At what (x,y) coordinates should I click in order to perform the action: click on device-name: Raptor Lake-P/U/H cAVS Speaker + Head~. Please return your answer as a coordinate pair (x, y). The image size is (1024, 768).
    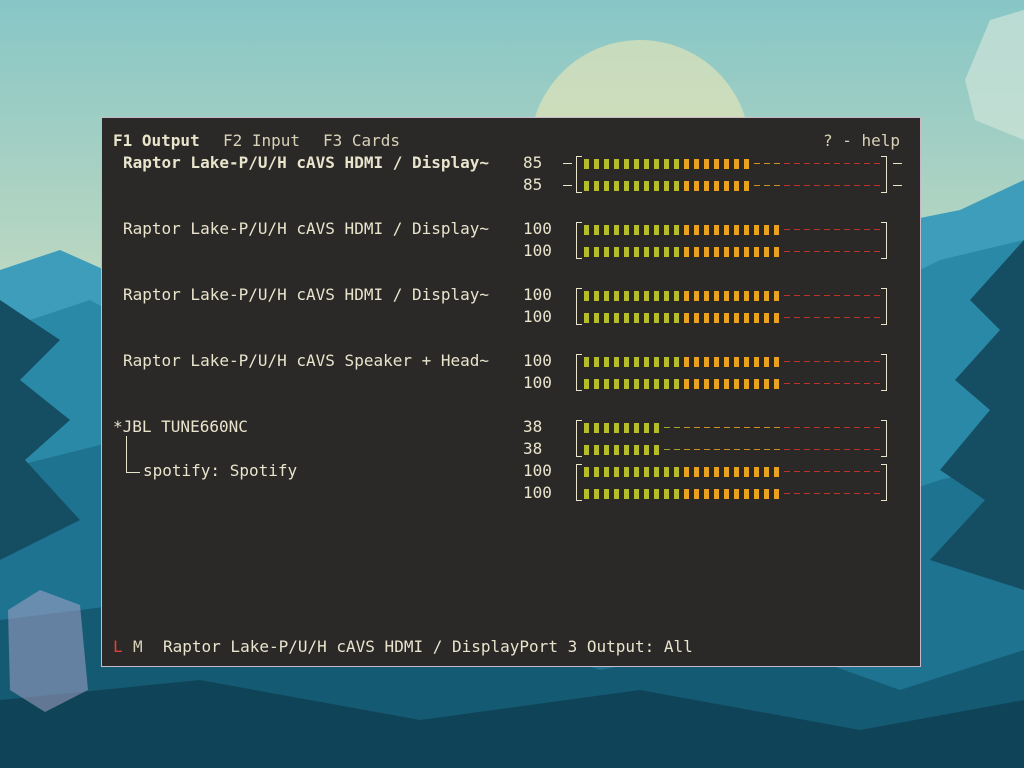
    Looking at the image, I should click on (306, 361).